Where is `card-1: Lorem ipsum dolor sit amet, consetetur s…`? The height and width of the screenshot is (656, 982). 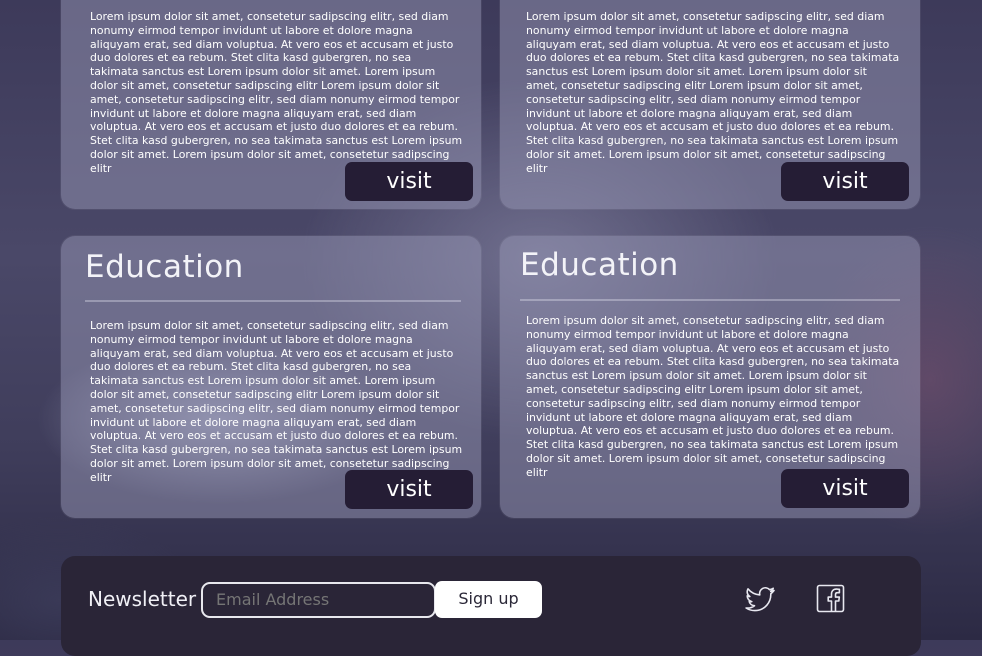 card-1: Lorem ipsum dolor sit amet, consetetur s… is located at coordinates (271, 104).